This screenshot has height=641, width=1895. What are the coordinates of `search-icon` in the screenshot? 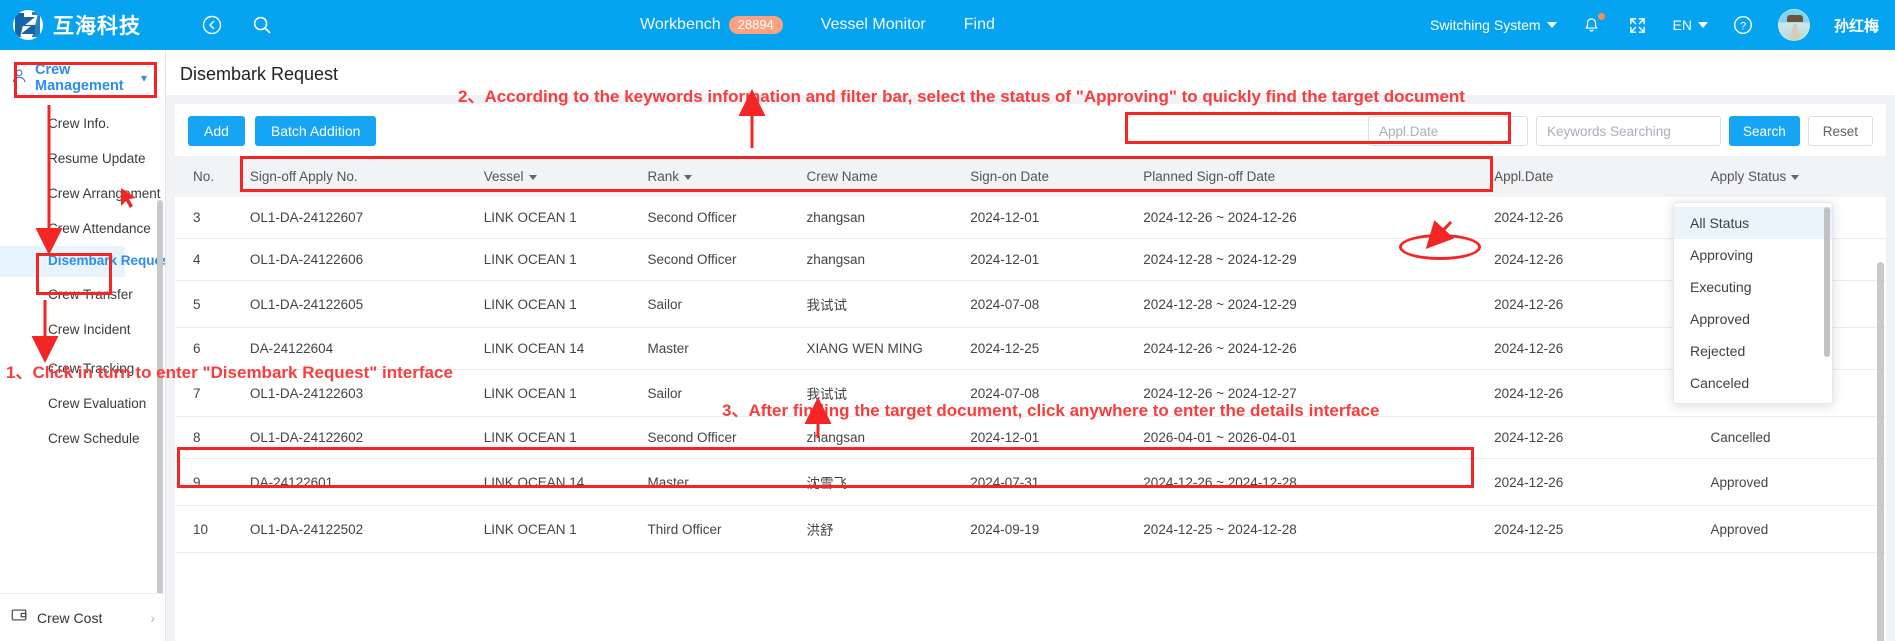 It's located at (262, 25).